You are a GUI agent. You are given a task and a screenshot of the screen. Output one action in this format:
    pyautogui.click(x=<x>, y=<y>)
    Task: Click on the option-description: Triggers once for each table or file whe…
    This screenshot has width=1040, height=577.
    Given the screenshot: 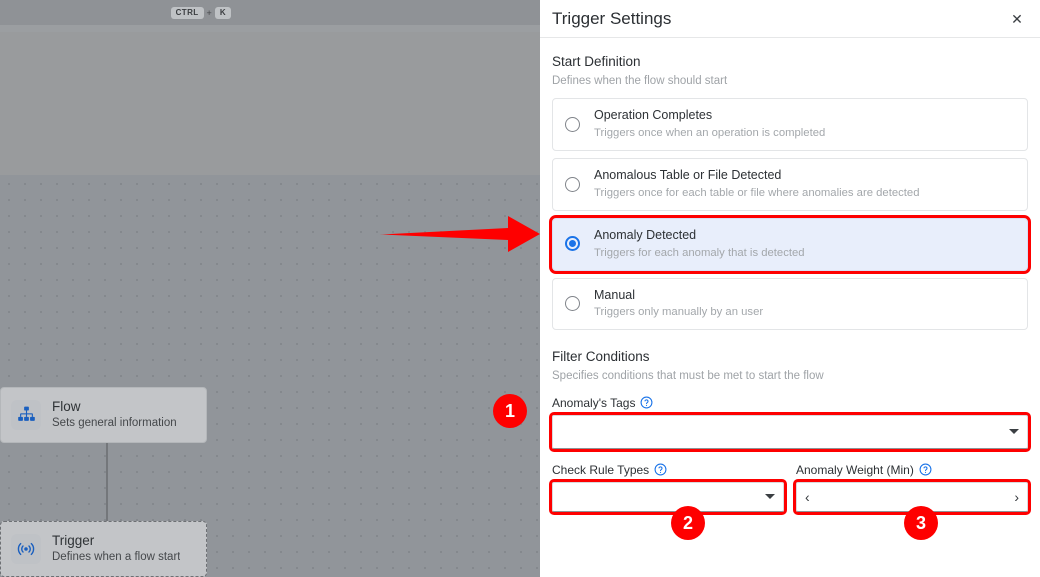 What is the action you would take?
    pyautogui.click(x=757, y=192)
    